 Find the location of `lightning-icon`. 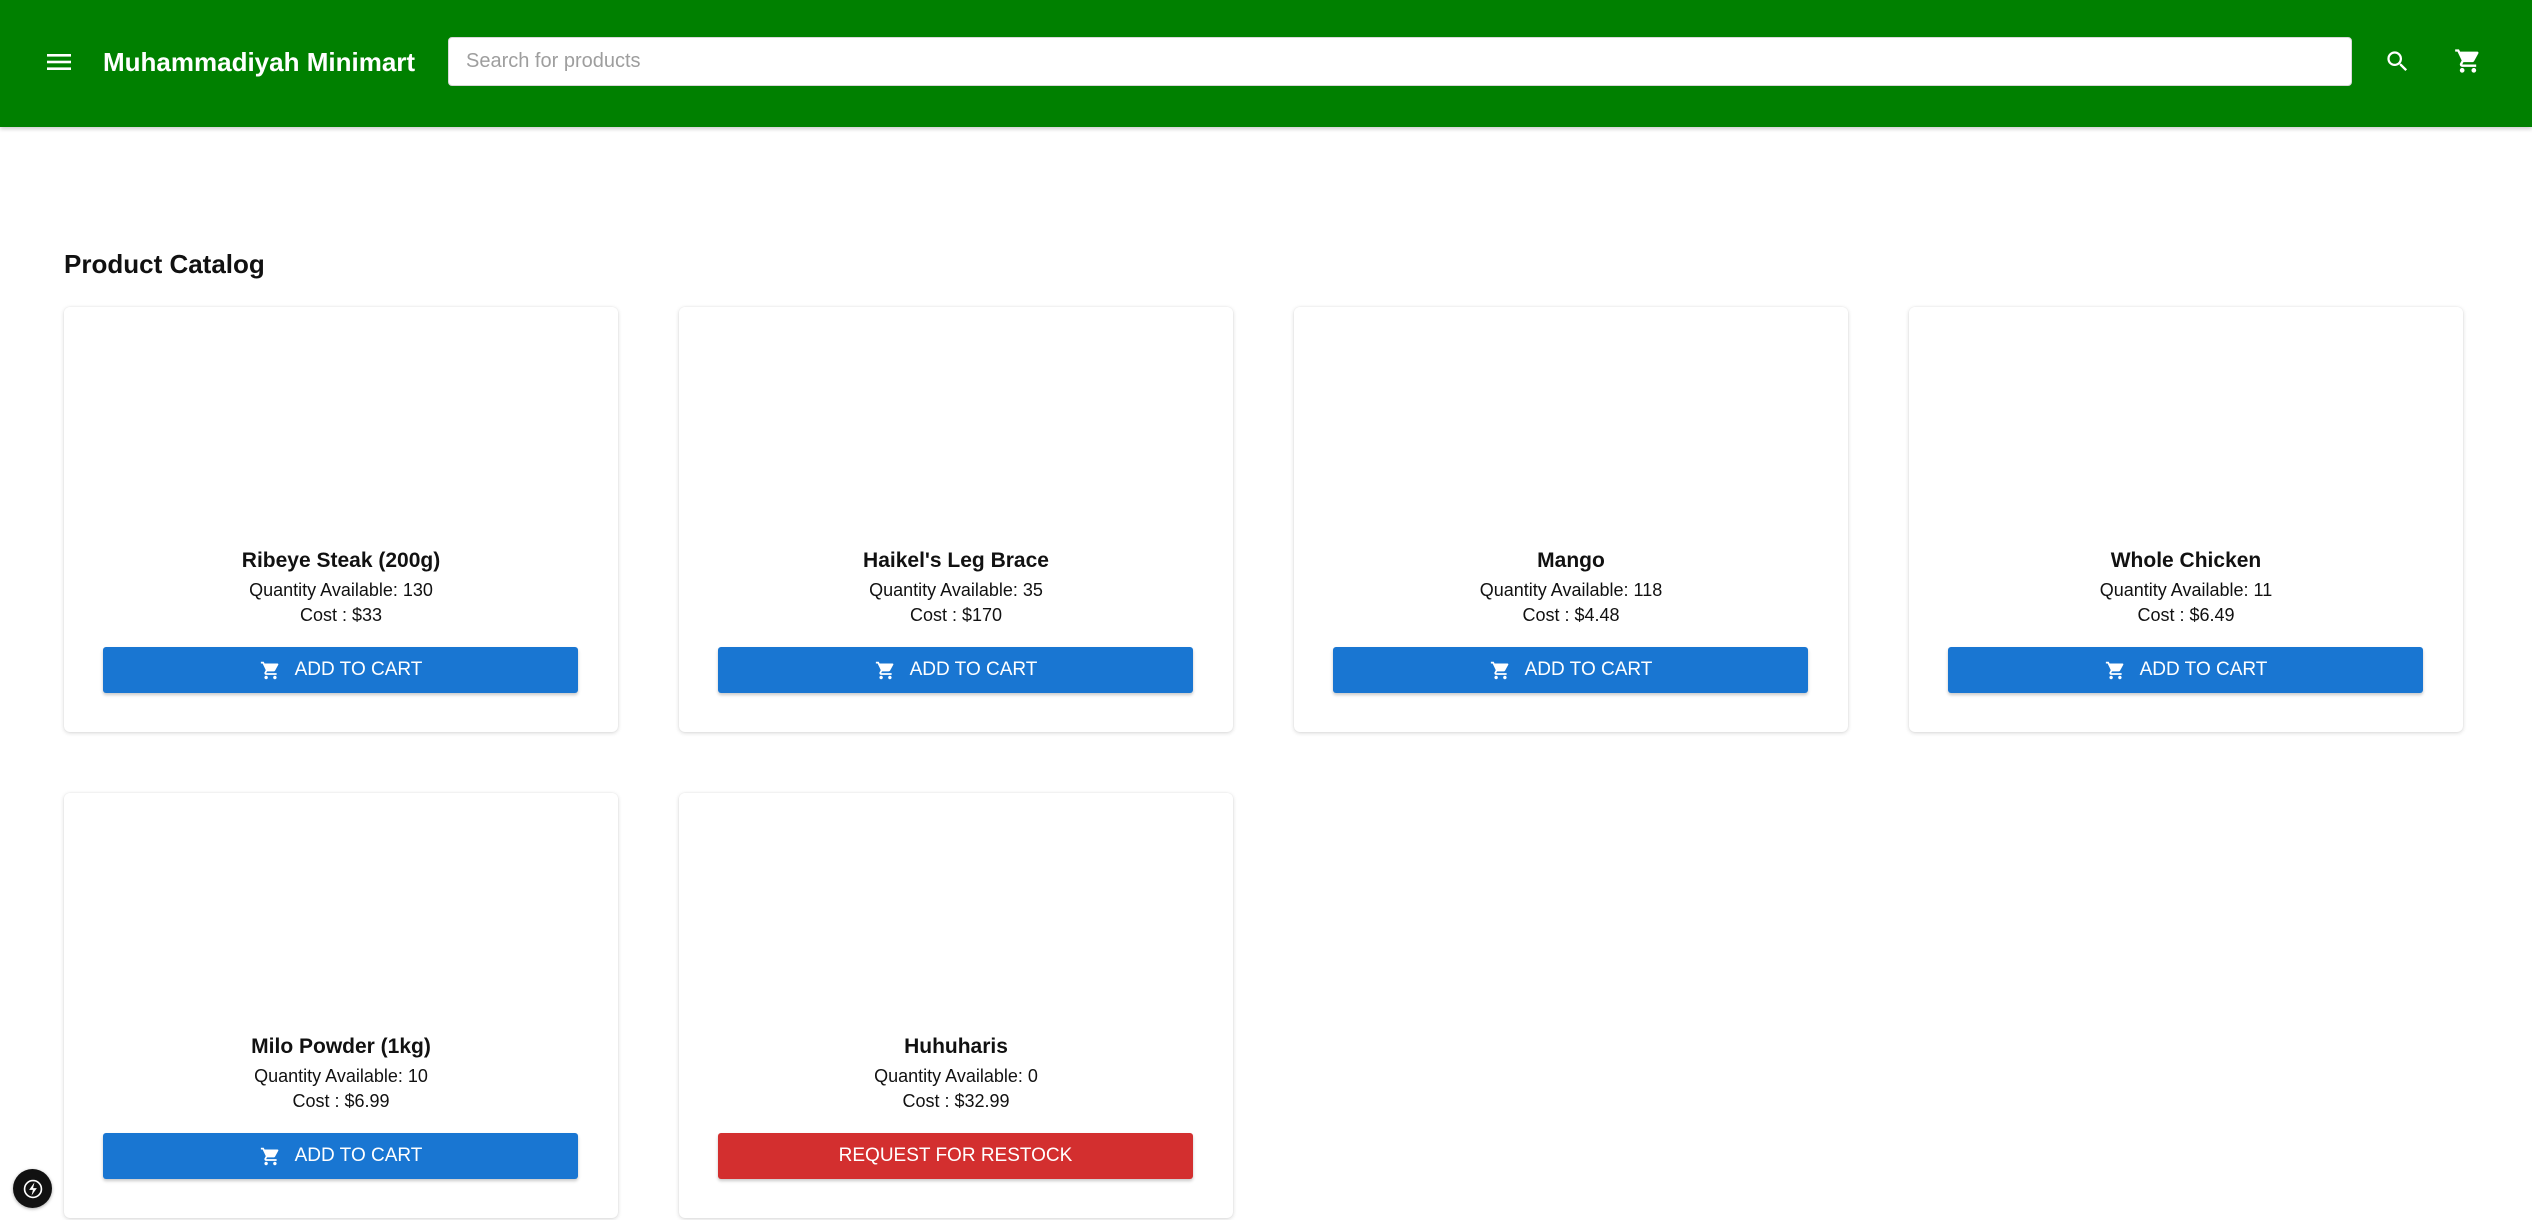

lightning-icon is located at coordinates (32, 1188).